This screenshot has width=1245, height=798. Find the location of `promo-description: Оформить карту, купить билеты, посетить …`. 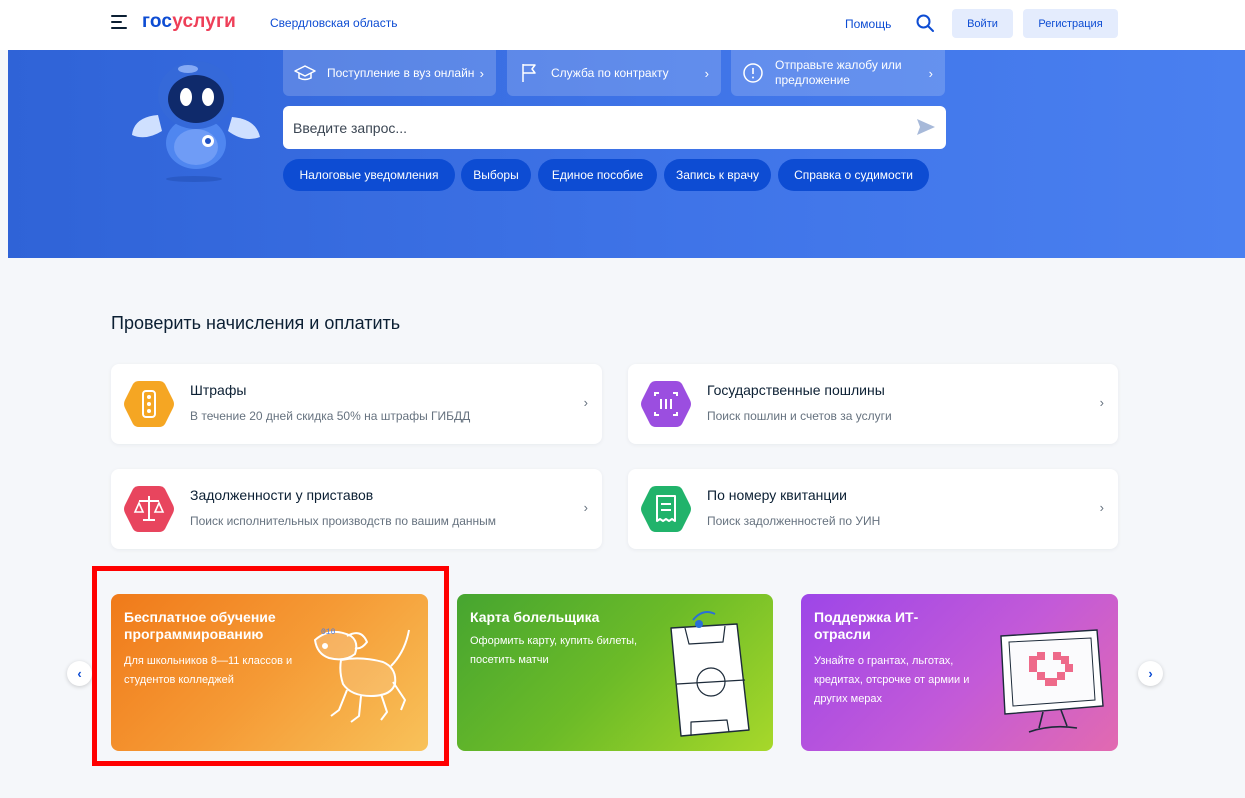

promo-description: Оформить карту, купить билеты, посетить … is located at coordinates (554, 650).